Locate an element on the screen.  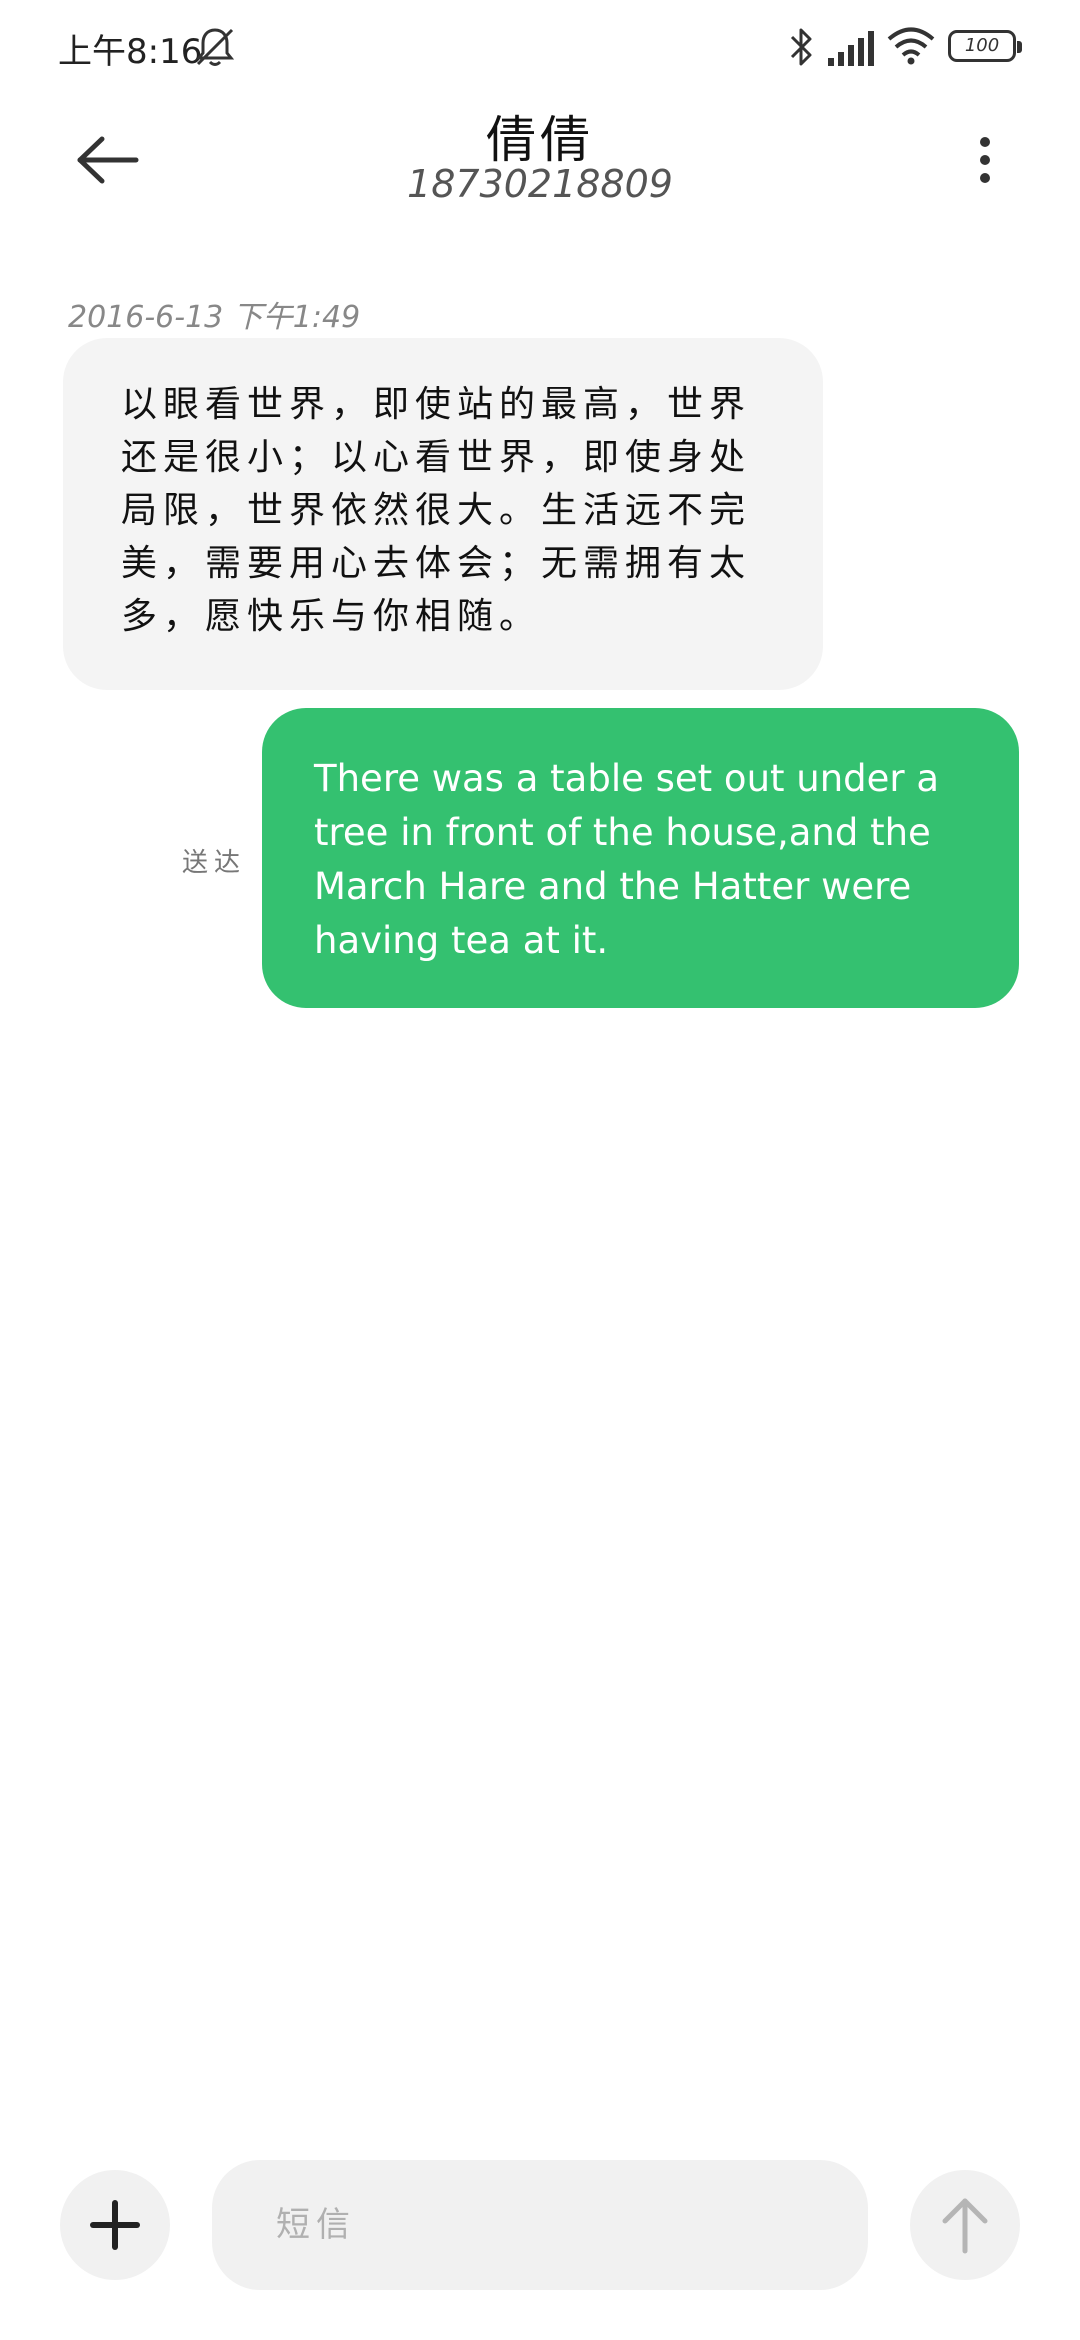
wifi-icon is located at coordinates (911, 46).